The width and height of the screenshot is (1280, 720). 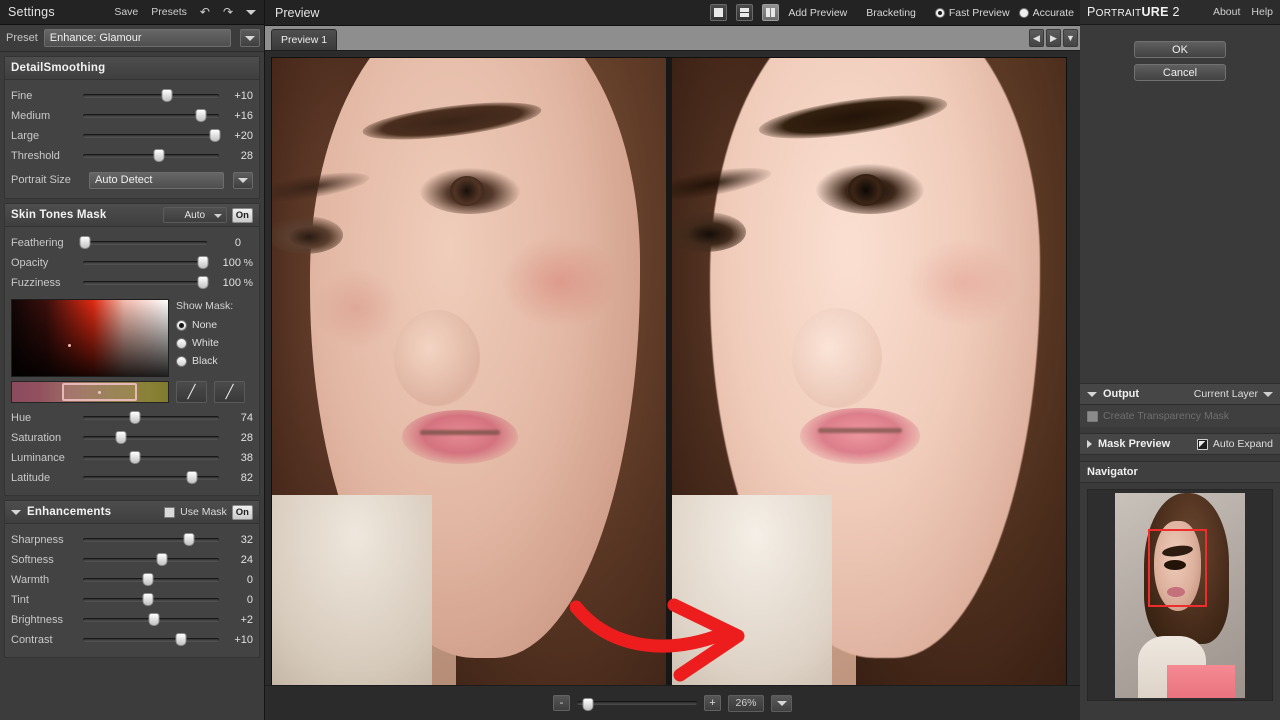 What do you see at coordinates (151, 116) in the screenshot?
I see `slider-track-medium` at bounding box center [151, 116].